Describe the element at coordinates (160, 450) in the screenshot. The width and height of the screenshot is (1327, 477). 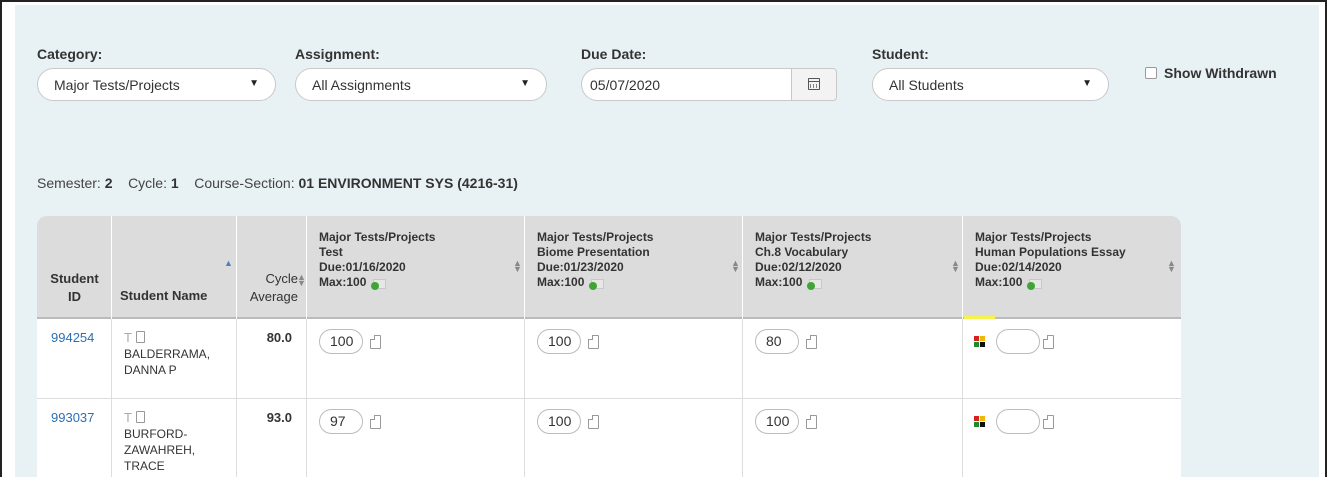
I see `student-name-line2: ZAWAHREH,` at that location.